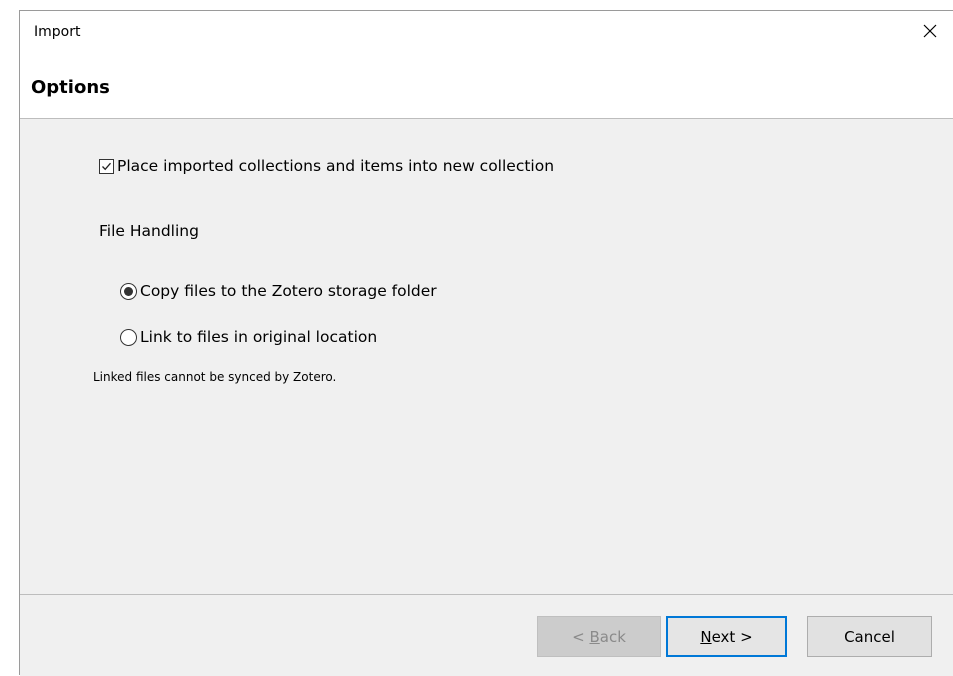 This screenshot has height=676, width=953. I want to click on wizard-page-header: Options, so click(486, 88).